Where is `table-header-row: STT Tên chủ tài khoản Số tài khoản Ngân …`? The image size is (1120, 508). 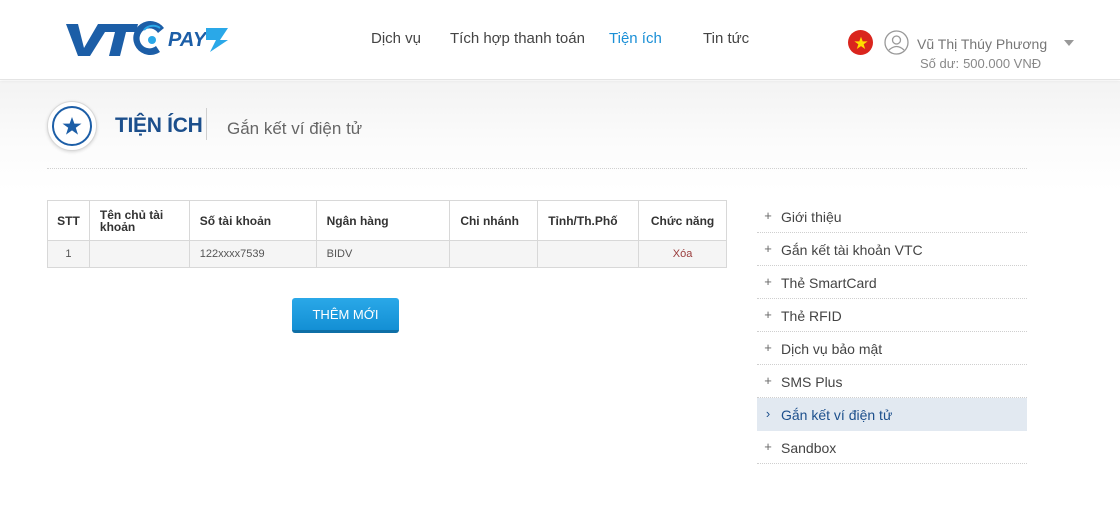
table-header-row: STT Tên chủ tài khoản Số tài khoản Ngân … is located at coordinates (387, 220).